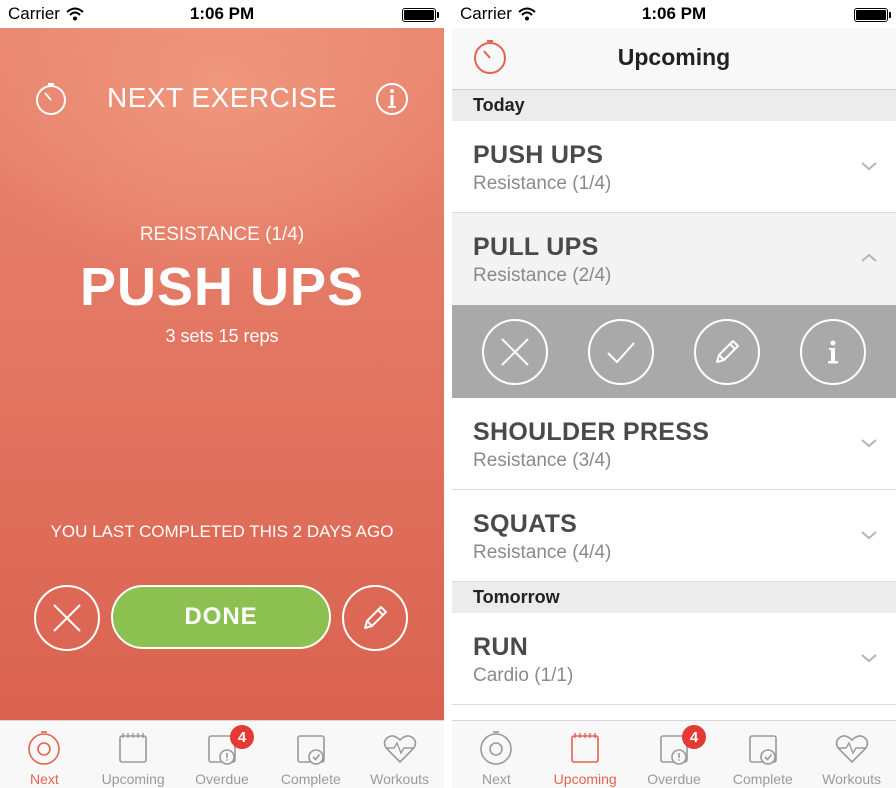 The height and width of the screenshot is (788, 896). I want to click on item-name: PUSH UPS, so click(538, 155).